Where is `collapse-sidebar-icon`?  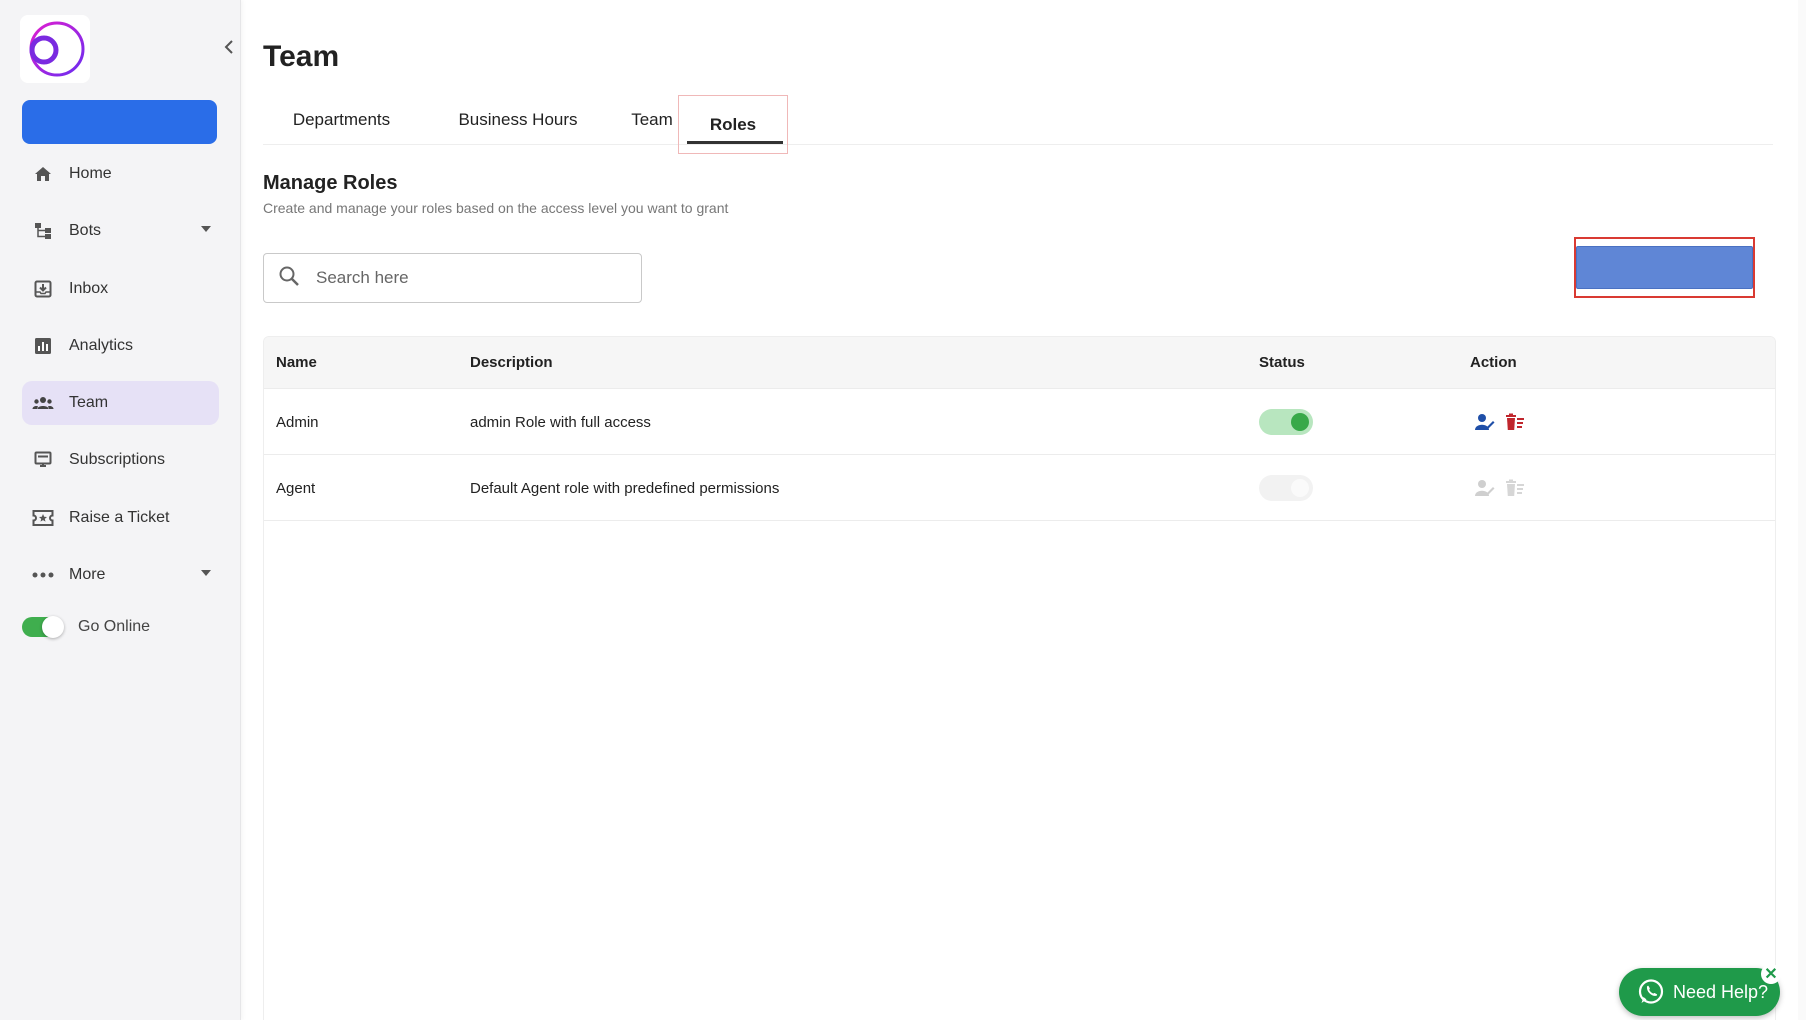
collapse-sidebar-icon is located at coordinates (229, 47).